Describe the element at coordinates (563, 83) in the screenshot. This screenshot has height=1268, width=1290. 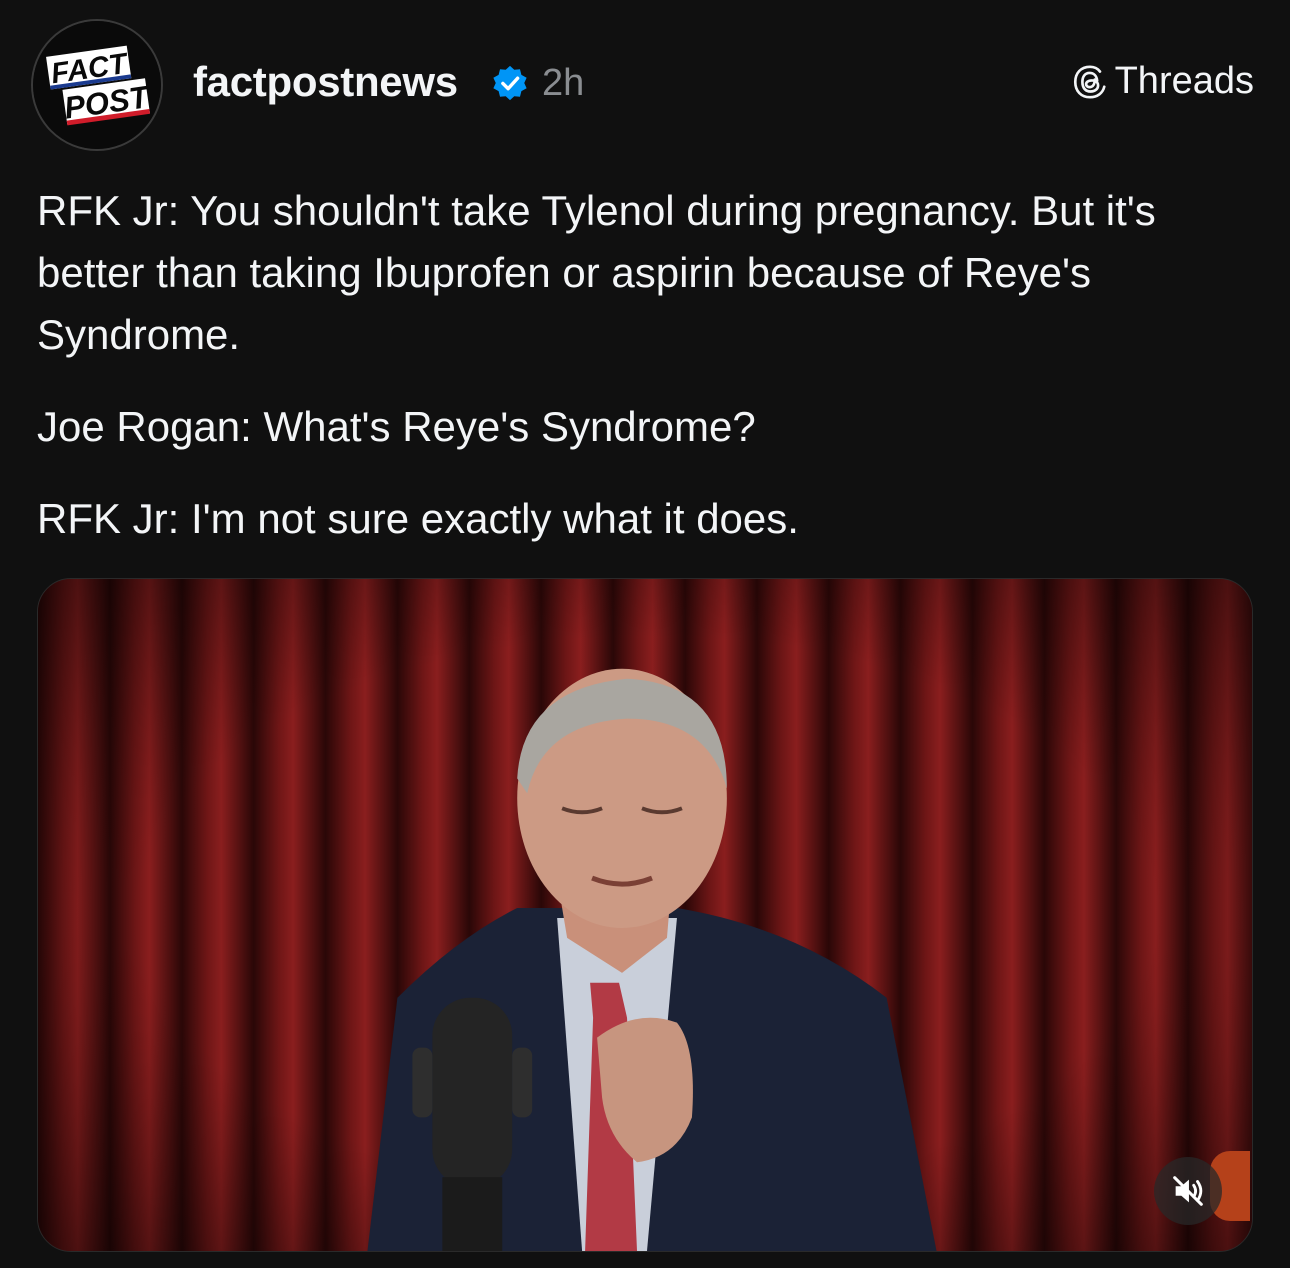
I see `post-time: 2h` at that location.